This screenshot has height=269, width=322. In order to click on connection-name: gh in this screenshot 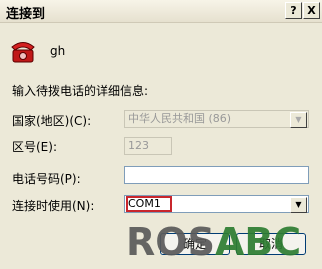, I will do `click(58, 51)`.